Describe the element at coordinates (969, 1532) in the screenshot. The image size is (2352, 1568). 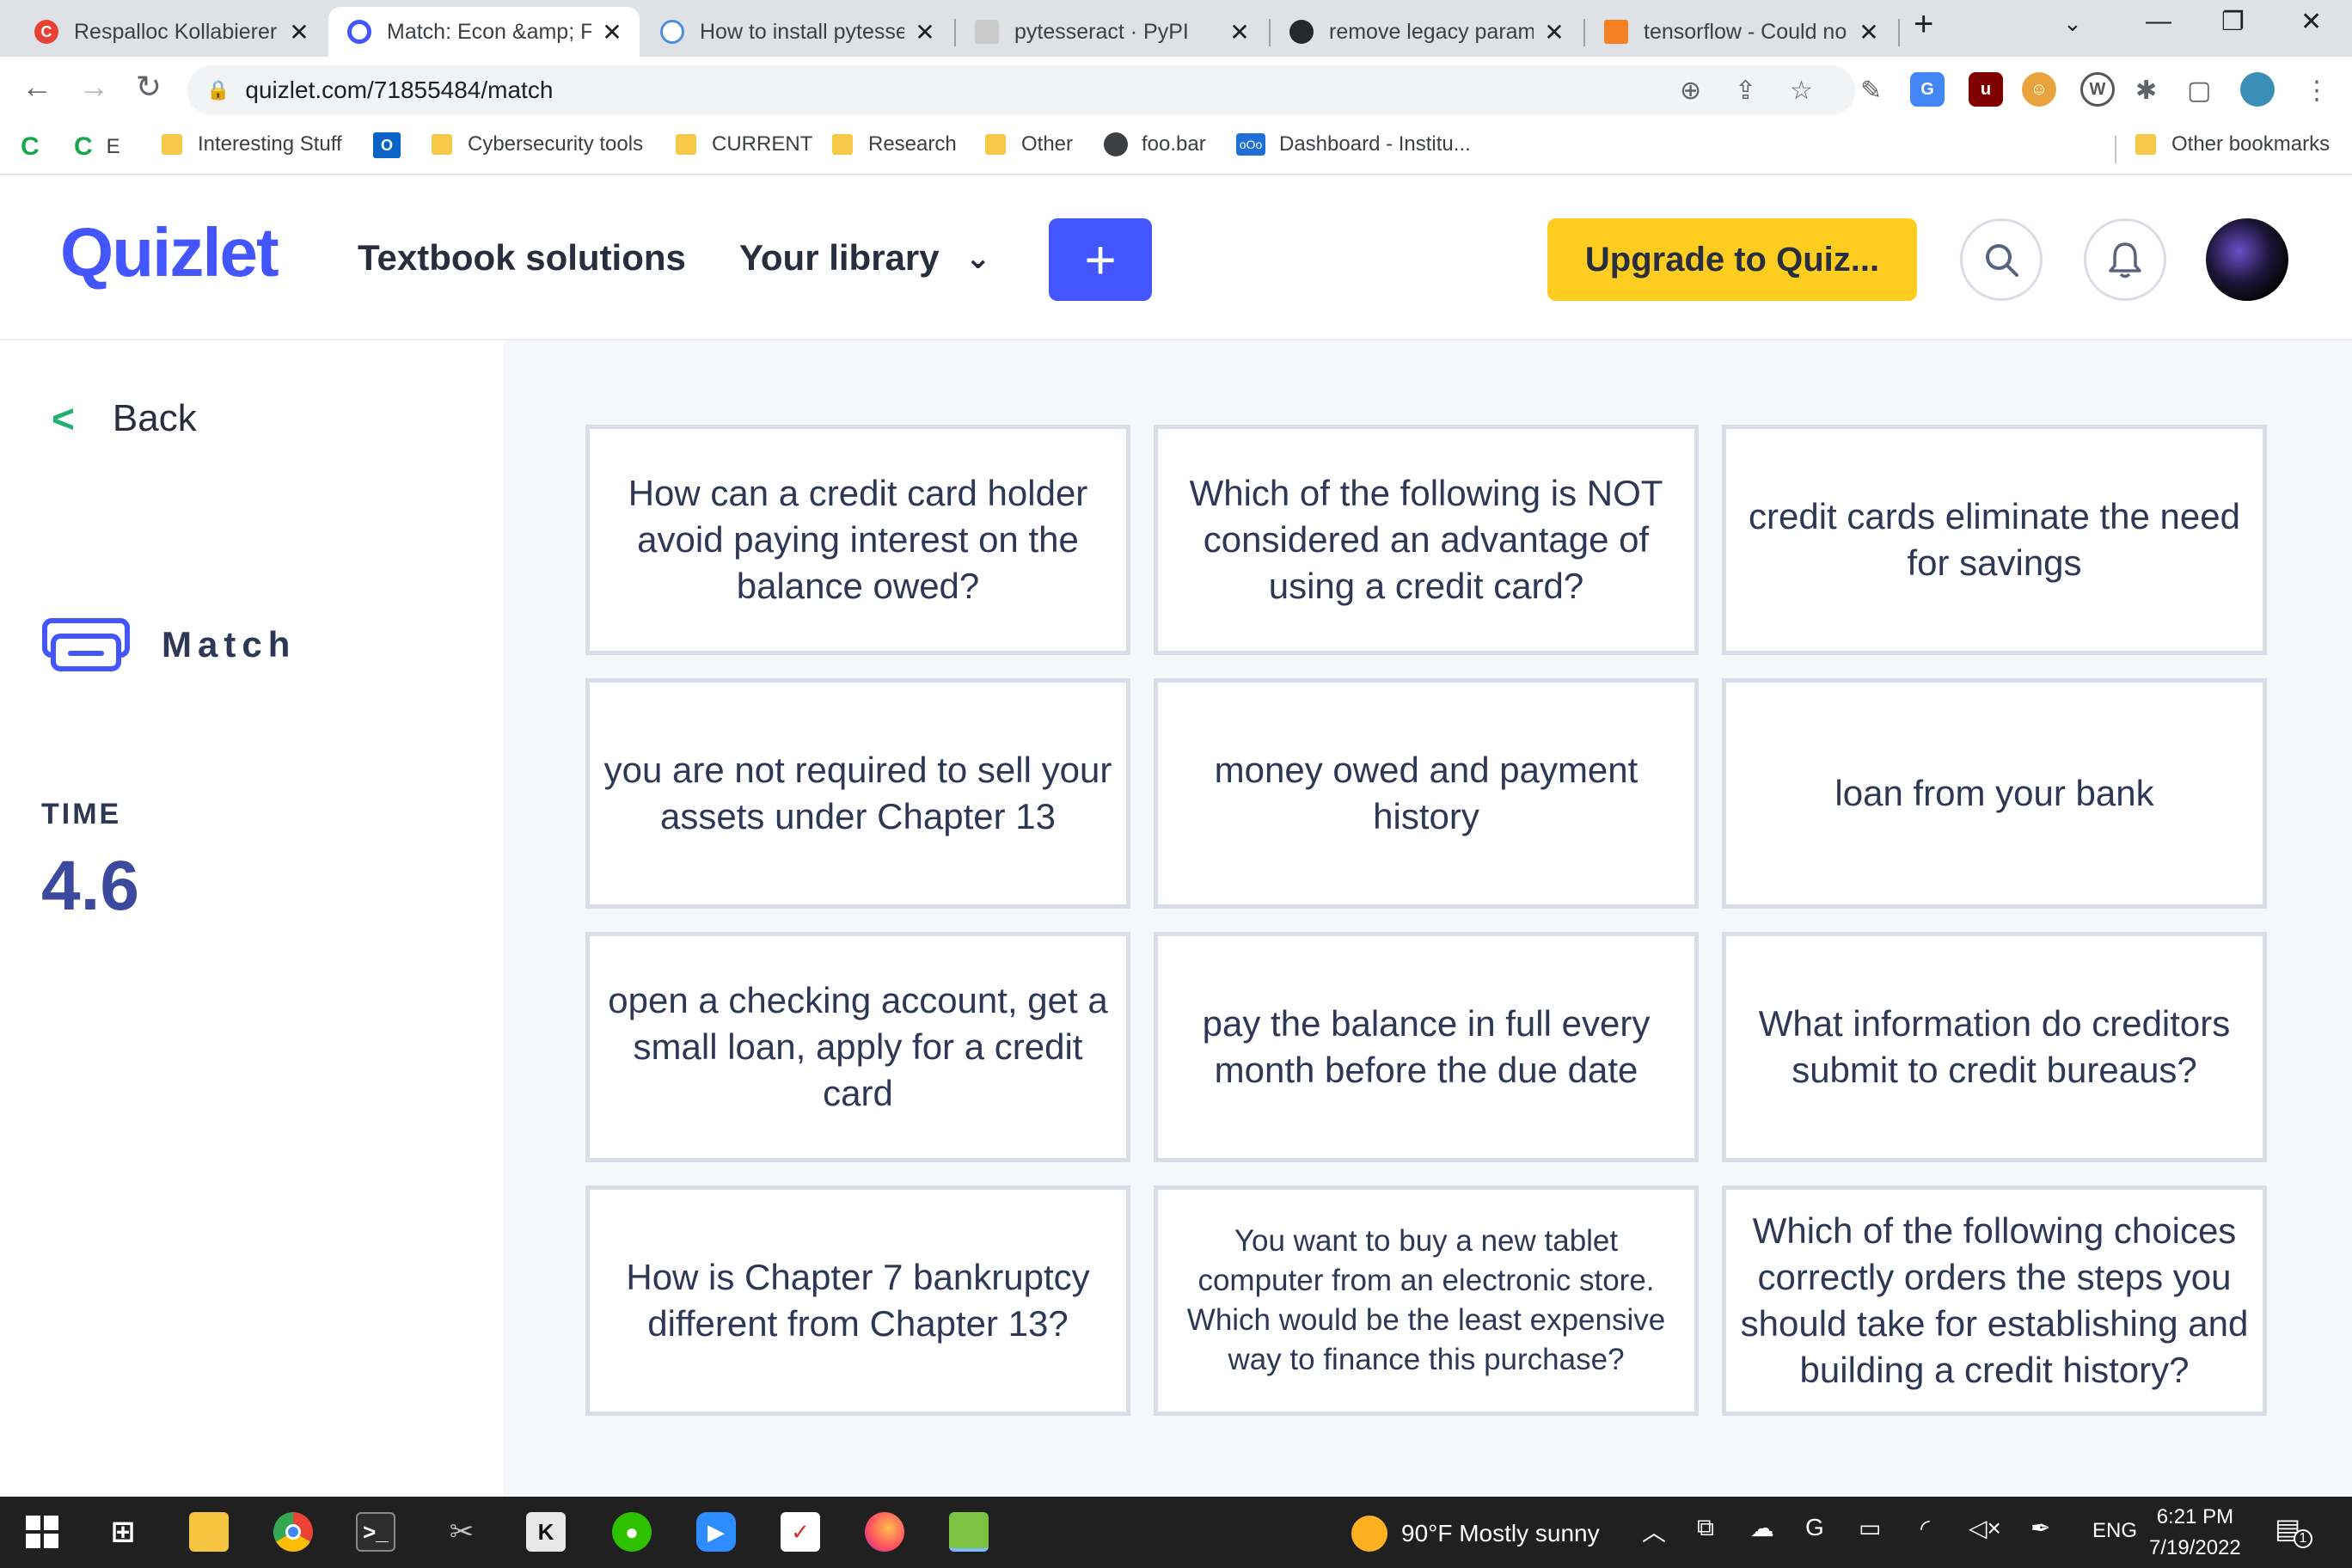
I see `paint-app-icon` at that location.